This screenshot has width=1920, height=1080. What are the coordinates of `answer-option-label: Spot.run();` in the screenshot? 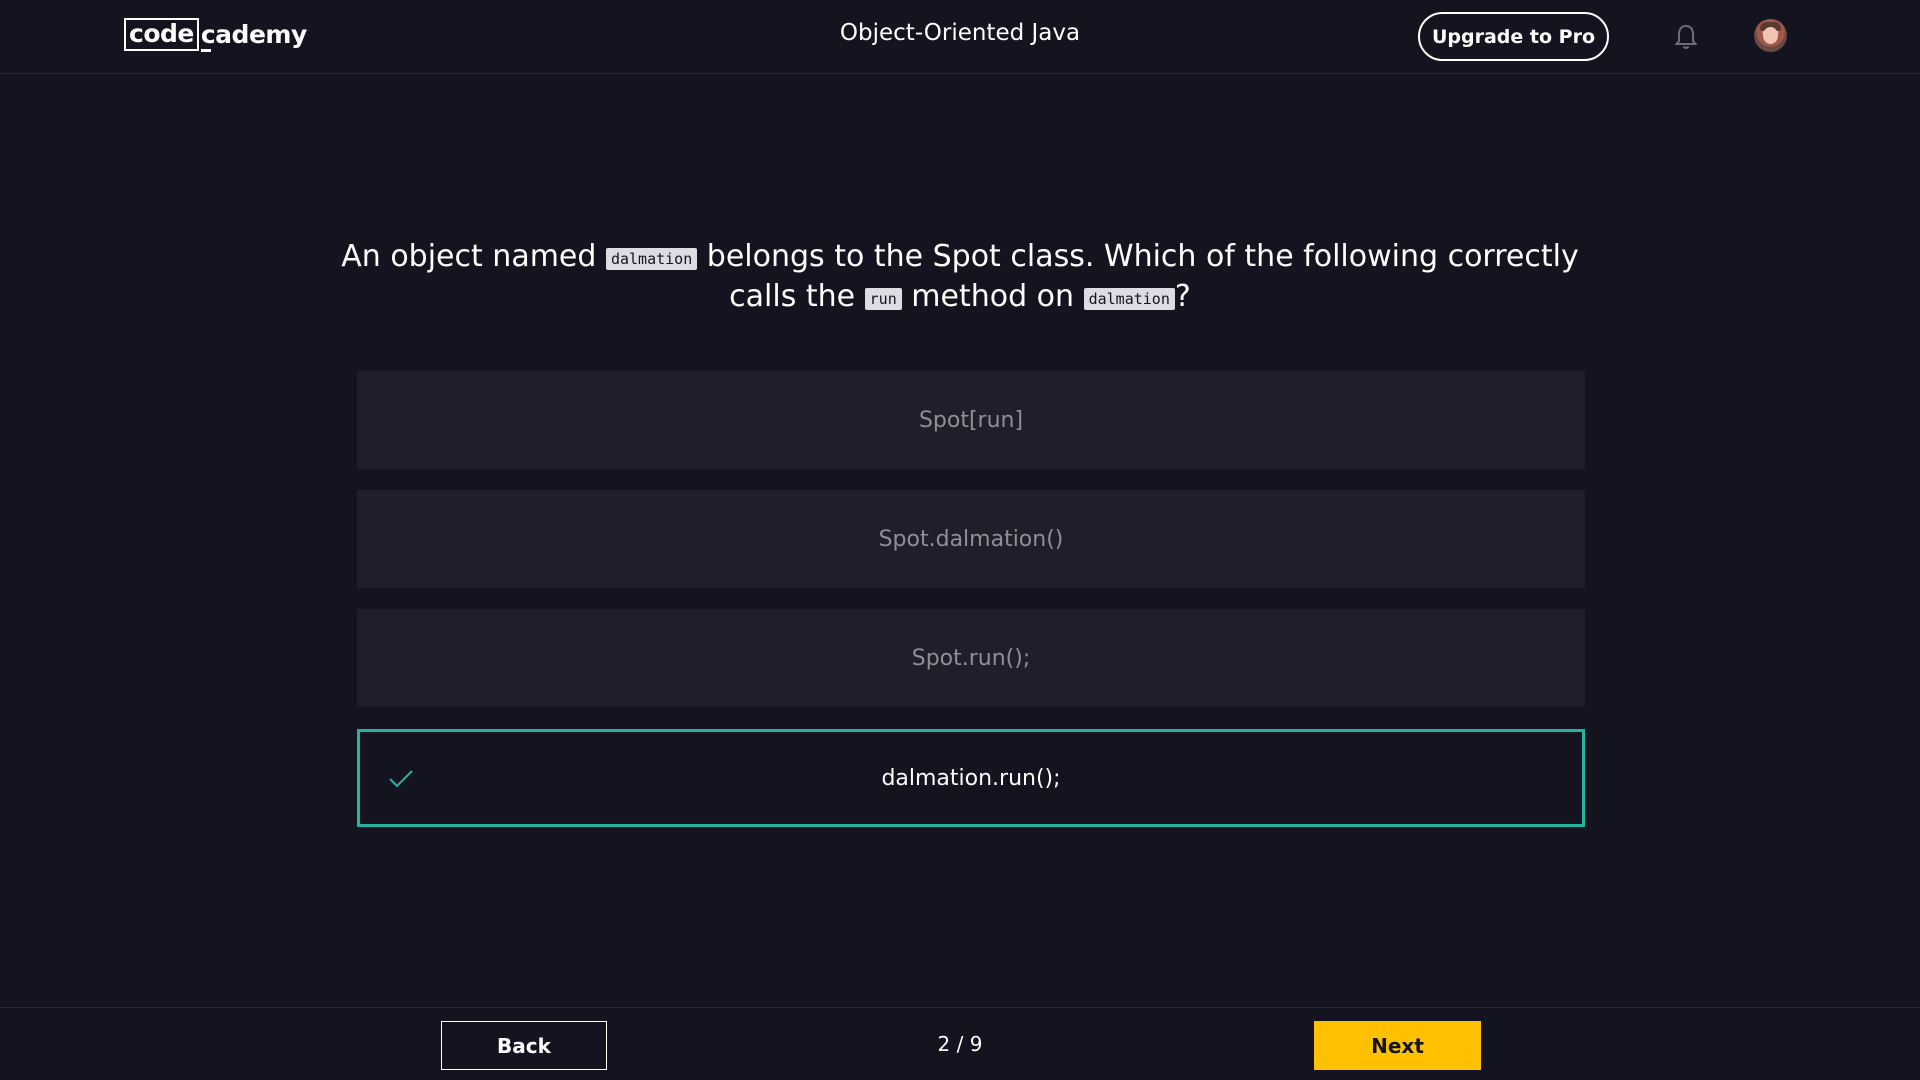 It's located at (971, 658).